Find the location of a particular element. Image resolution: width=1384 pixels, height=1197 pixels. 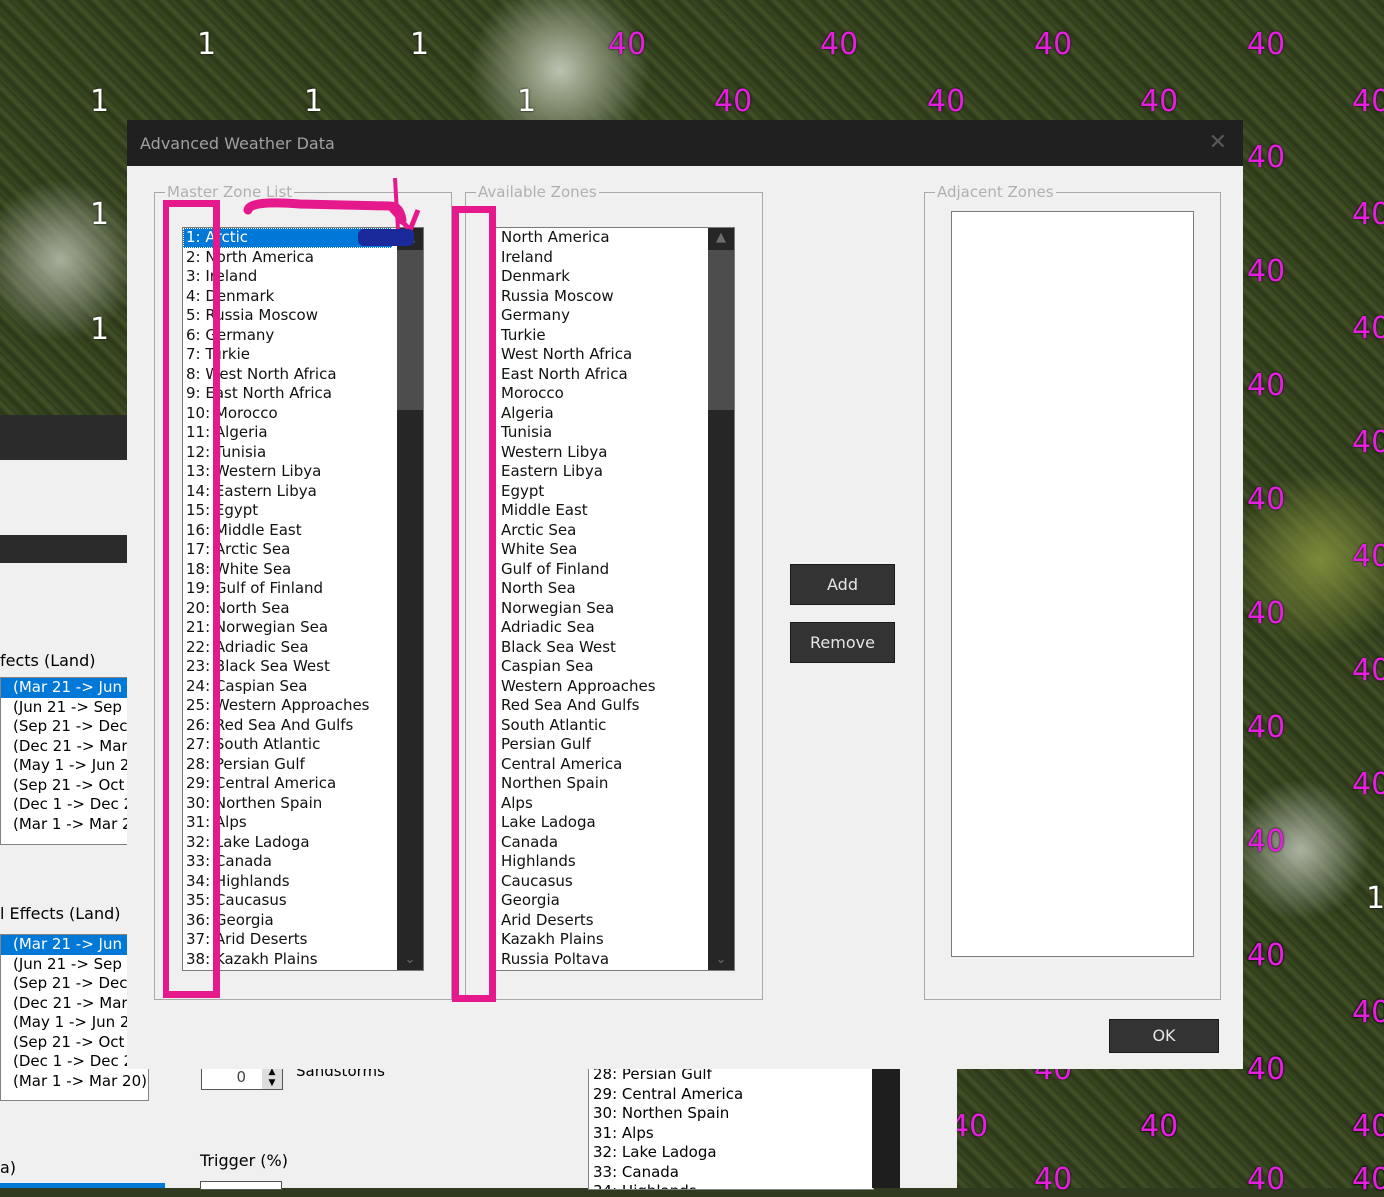

list-item: North America is located at coordinates (616, 238).